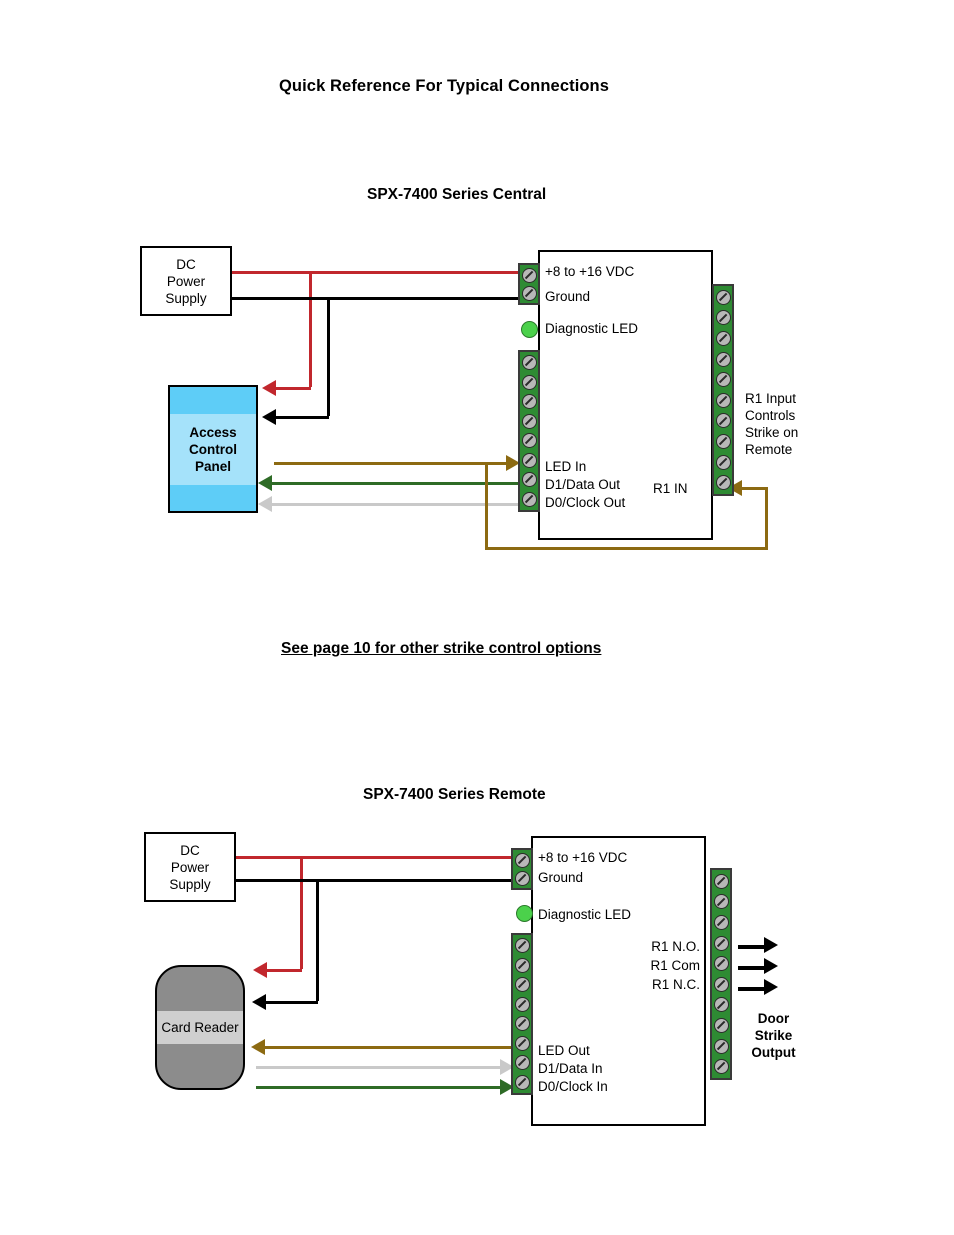 Image resolution: width=954 pixels, height=1235 pixels. What do you see at coordinates (675, 984) in the screenshot?
I see `remote-relay-label-nc: R1 N.C.` at bounding box center [675, 984].